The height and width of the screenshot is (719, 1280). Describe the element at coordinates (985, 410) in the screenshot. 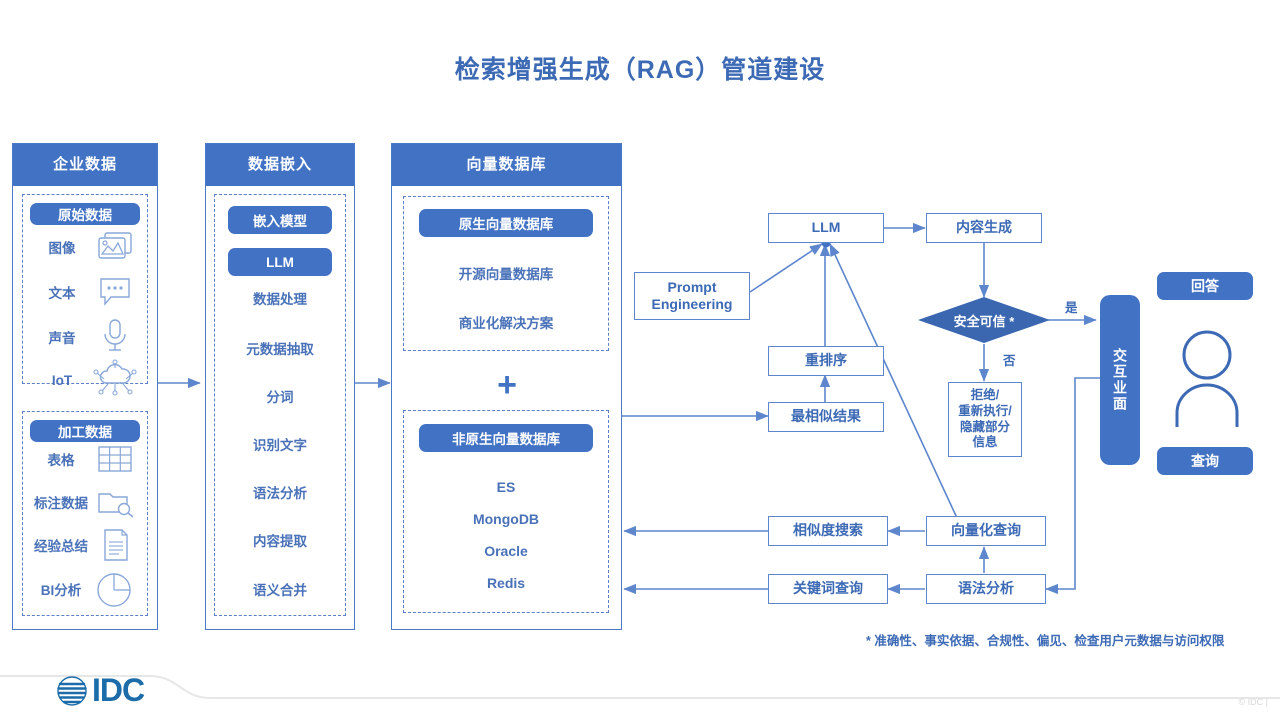

I see `reject-line-2: 重新执行/` at that location.